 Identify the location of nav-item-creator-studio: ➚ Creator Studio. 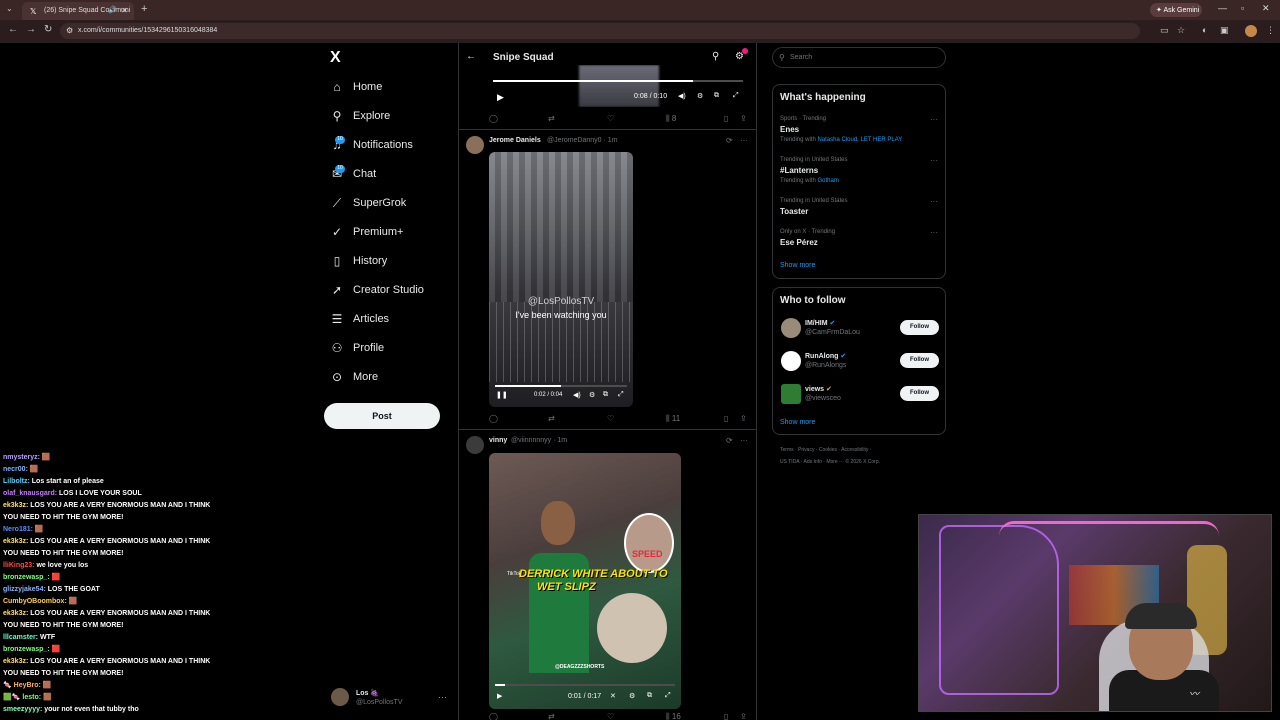
(377, 290).